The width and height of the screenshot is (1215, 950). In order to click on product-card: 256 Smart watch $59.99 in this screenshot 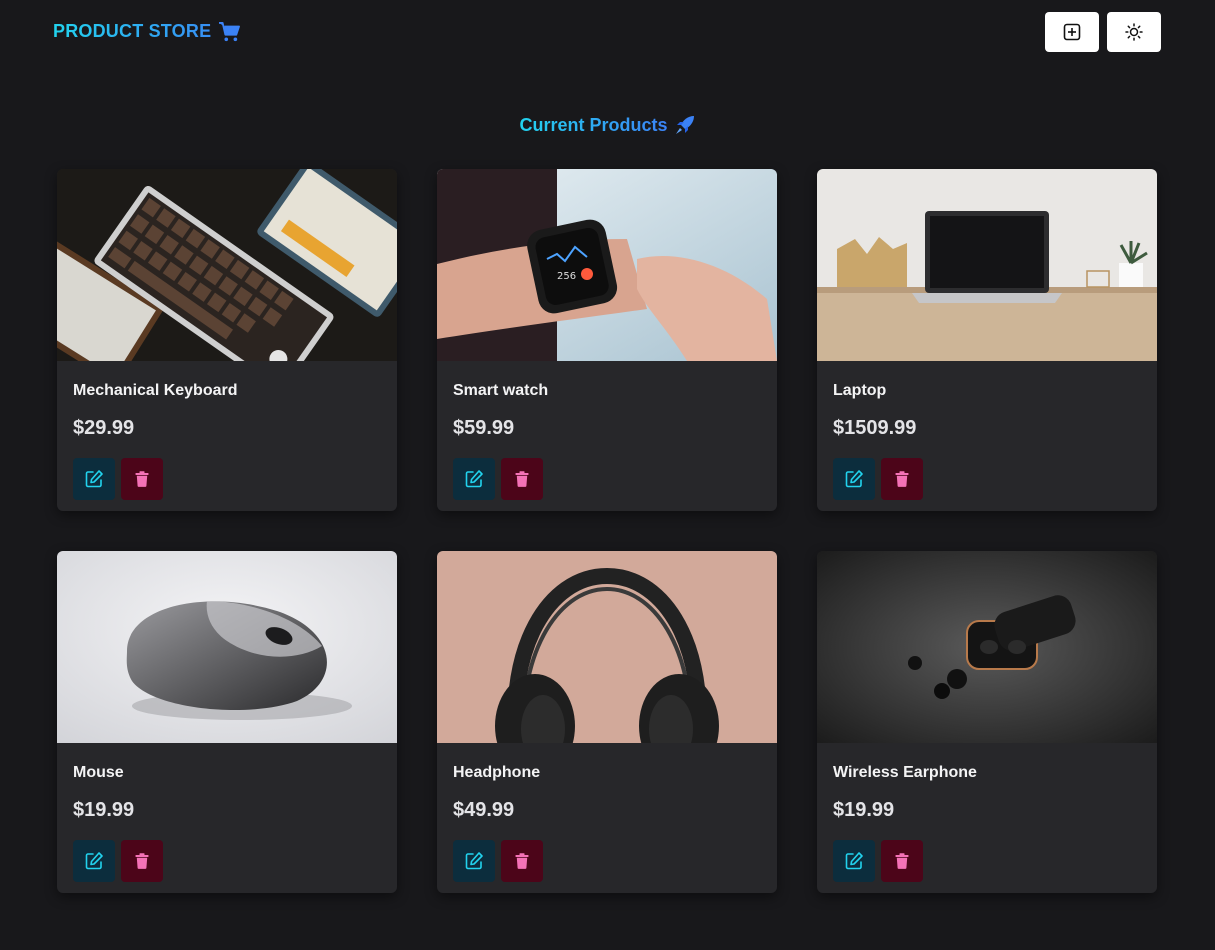, I will do `click(607, 340)`.